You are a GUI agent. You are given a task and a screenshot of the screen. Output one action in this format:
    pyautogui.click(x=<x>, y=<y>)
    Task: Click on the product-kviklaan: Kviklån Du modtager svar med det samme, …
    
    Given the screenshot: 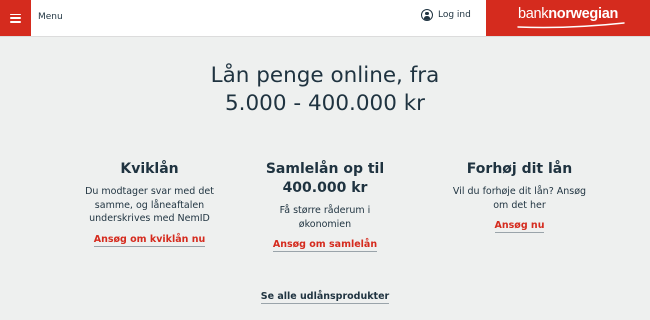 What is the action you would take?
    pyautogui.click(x=149, y=203)
    